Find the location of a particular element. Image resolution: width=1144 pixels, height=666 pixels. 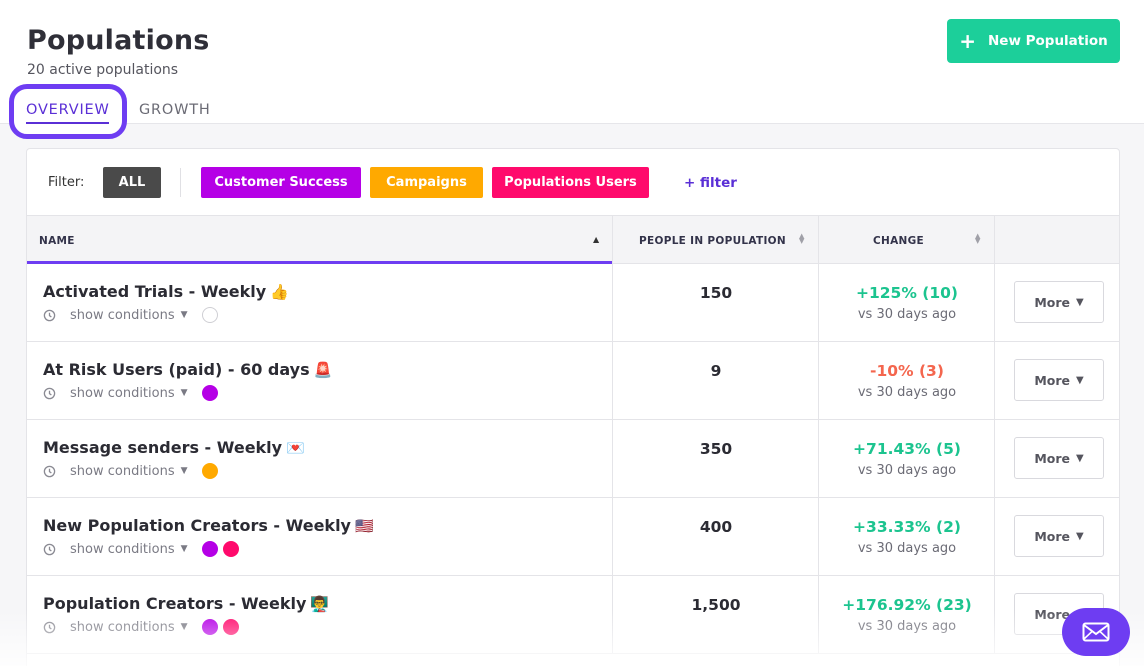

tab-overview: OVERVIEW is located at coordinates (68, 110).